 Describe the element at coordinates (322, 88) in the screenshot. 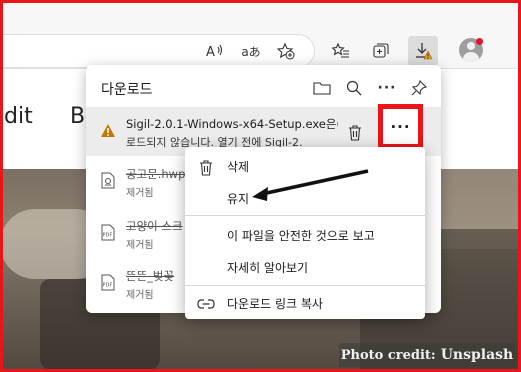

I see `open-folder-icon` at that location.